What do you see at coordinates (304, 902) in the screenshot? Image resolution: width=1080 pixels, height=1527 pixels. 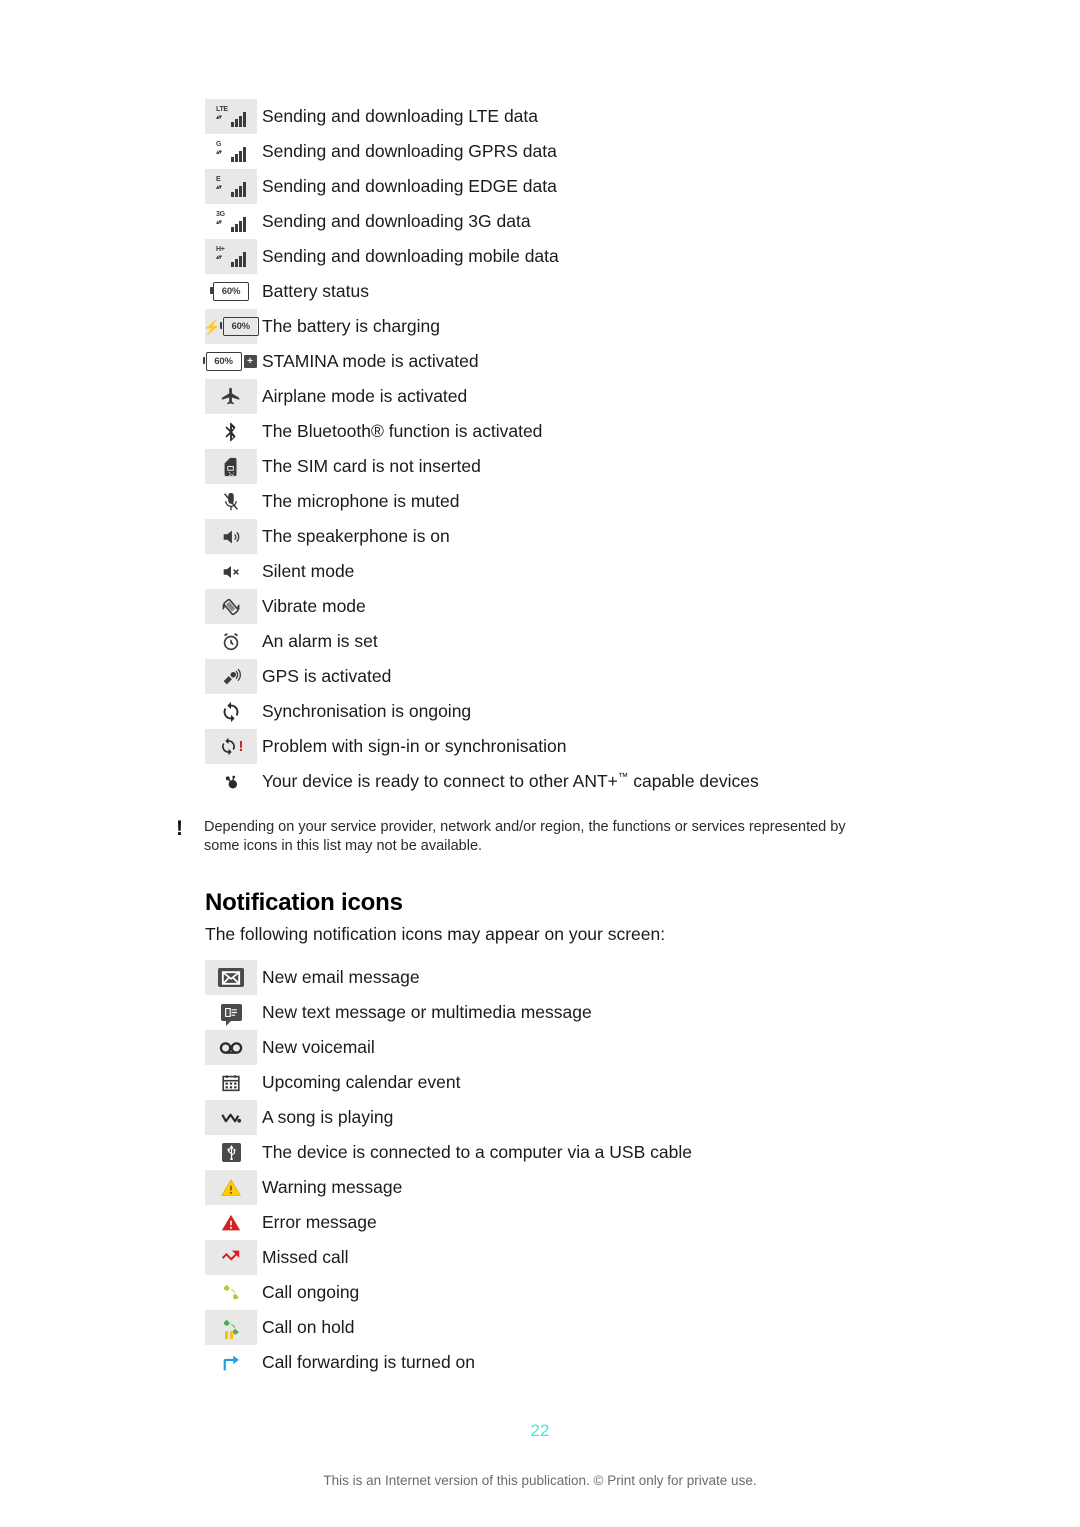 I see `page-title: Notification icons` at bounding box center [304, 902].